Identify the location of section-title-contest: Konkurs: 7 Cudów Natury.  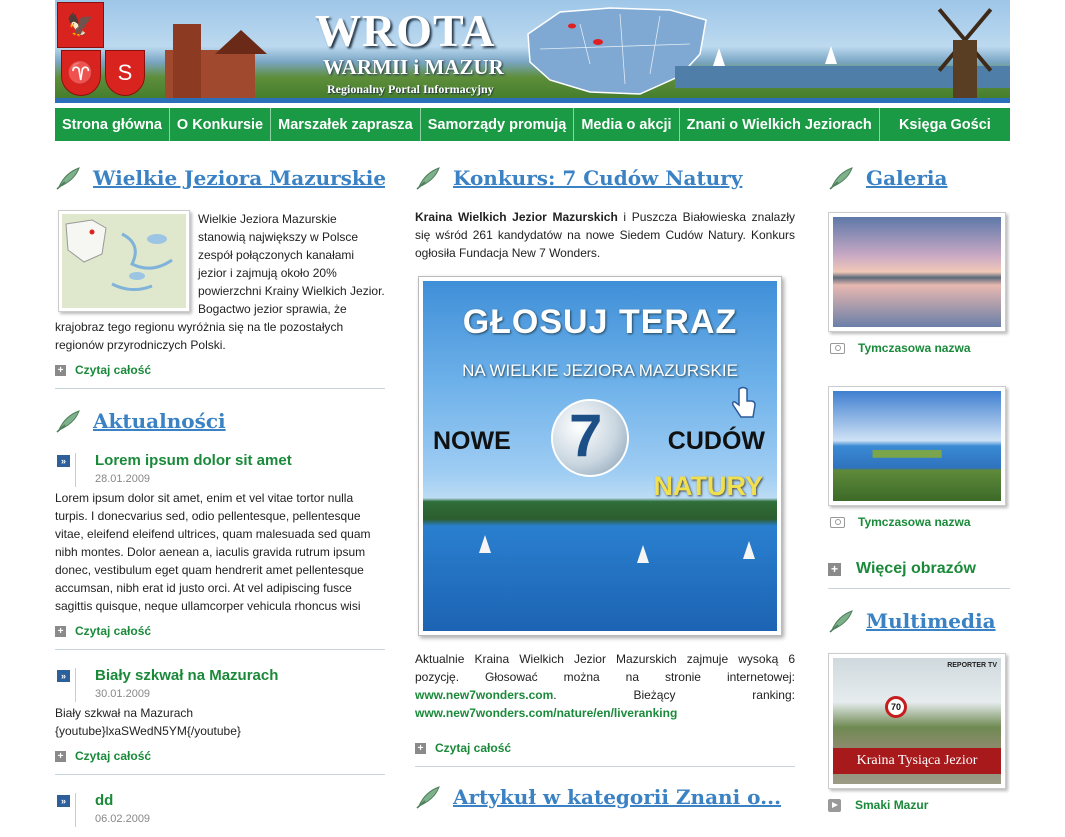
(597, 178).